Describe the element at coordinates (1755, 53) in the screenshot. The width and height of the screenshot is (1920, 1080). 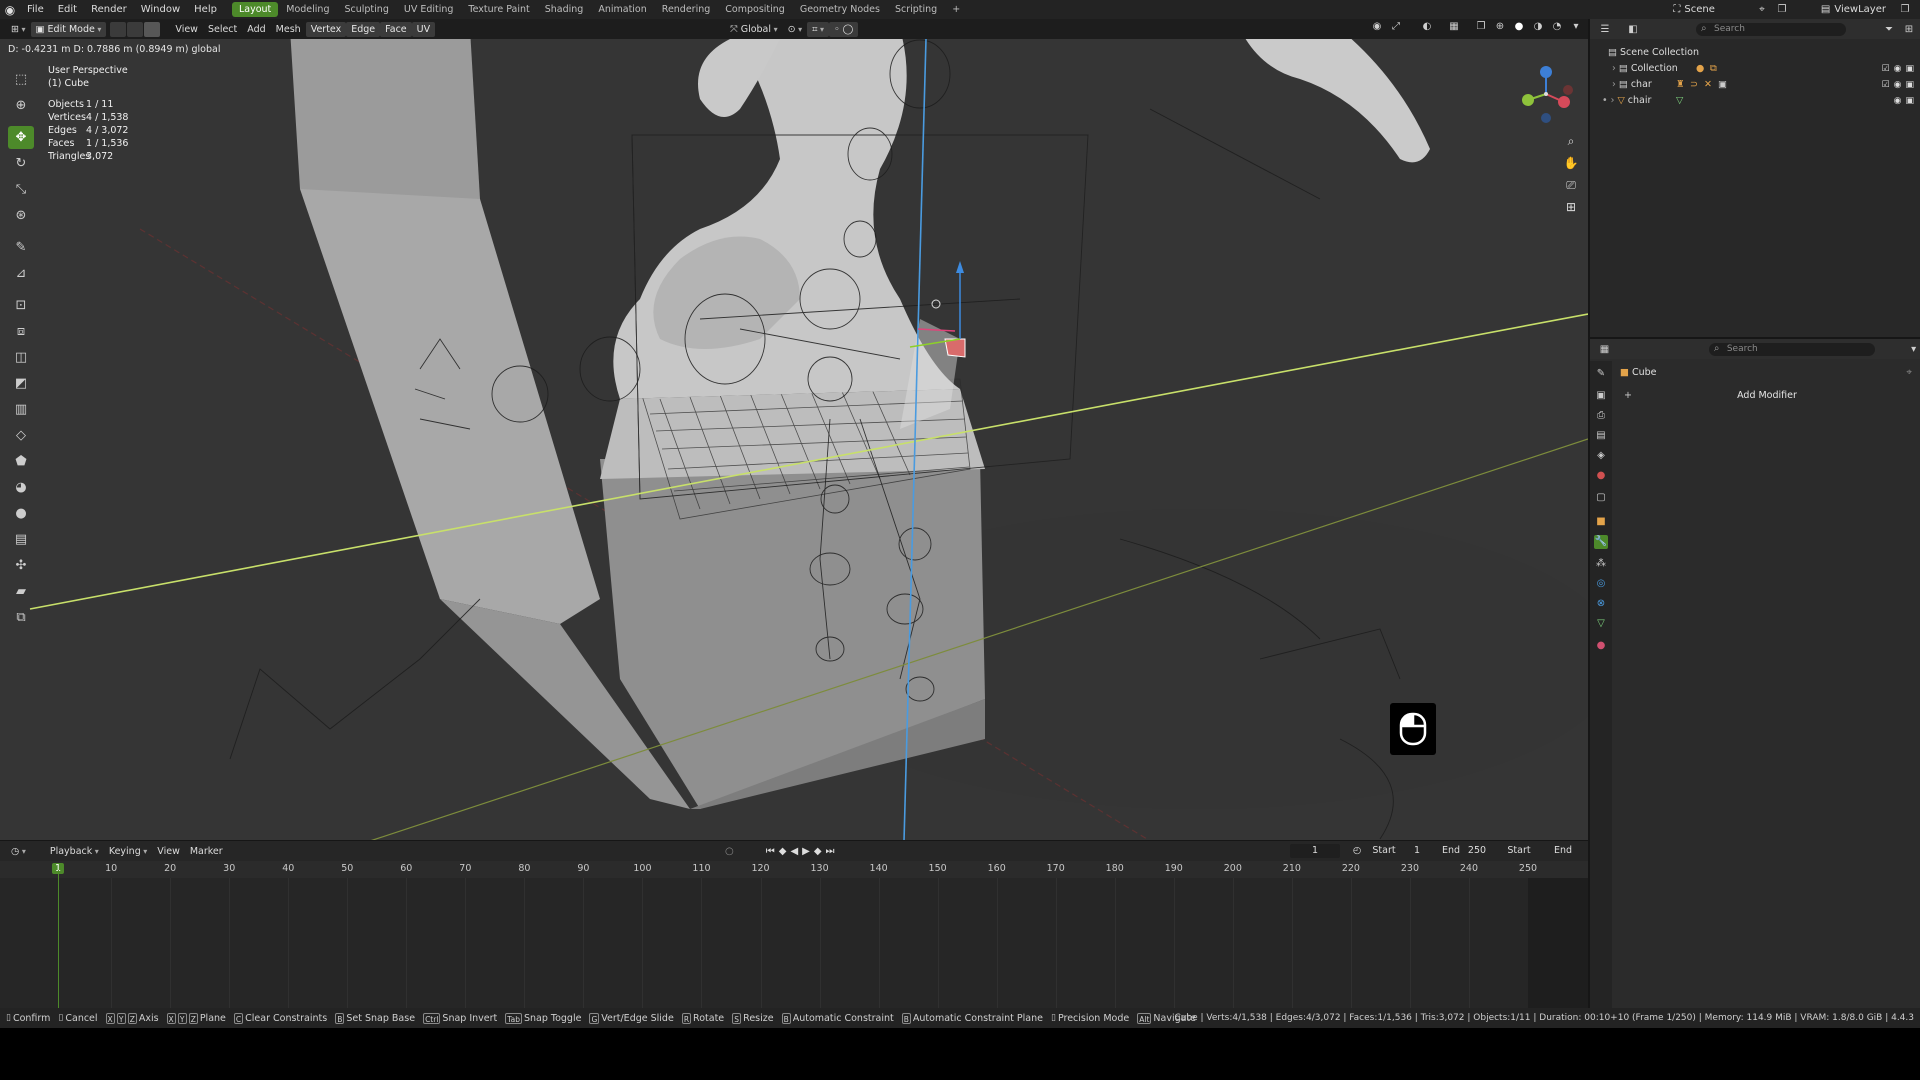
I see `outliner-scene-collection: ▤ Scene Collection` at that location.